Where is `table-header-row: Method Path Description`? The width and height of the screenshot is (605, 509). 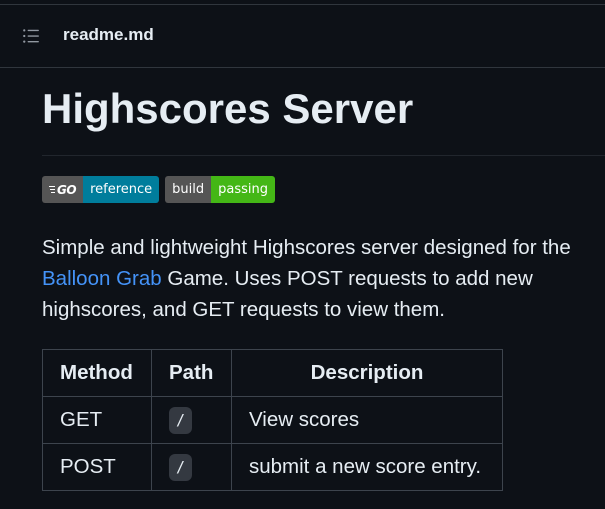
table-header-row: Method Path Description is located at coordinates (272, 373).